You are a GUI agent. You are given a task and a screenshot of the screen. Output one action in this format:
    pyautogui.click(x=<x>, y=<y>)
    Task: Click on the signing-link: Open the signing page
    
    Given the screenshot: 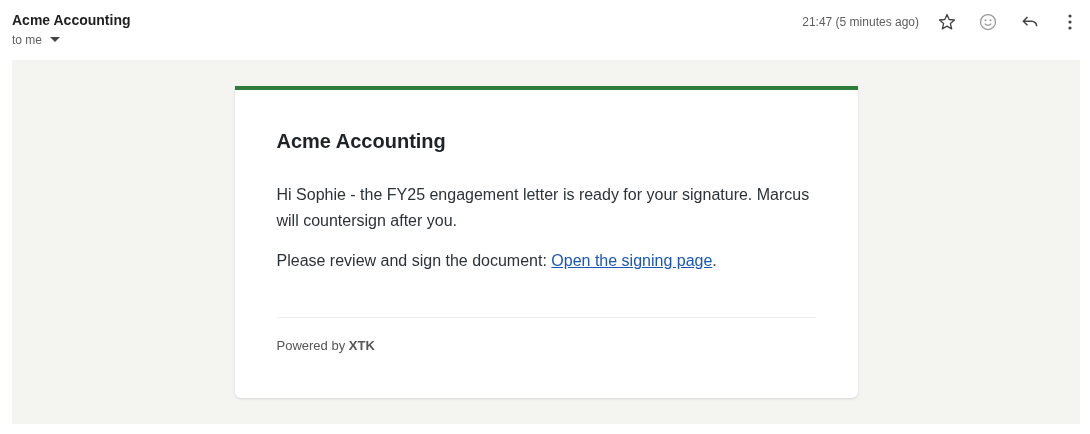 What is the action you would take?
    pyautogui.click(x=632, y=260)
    